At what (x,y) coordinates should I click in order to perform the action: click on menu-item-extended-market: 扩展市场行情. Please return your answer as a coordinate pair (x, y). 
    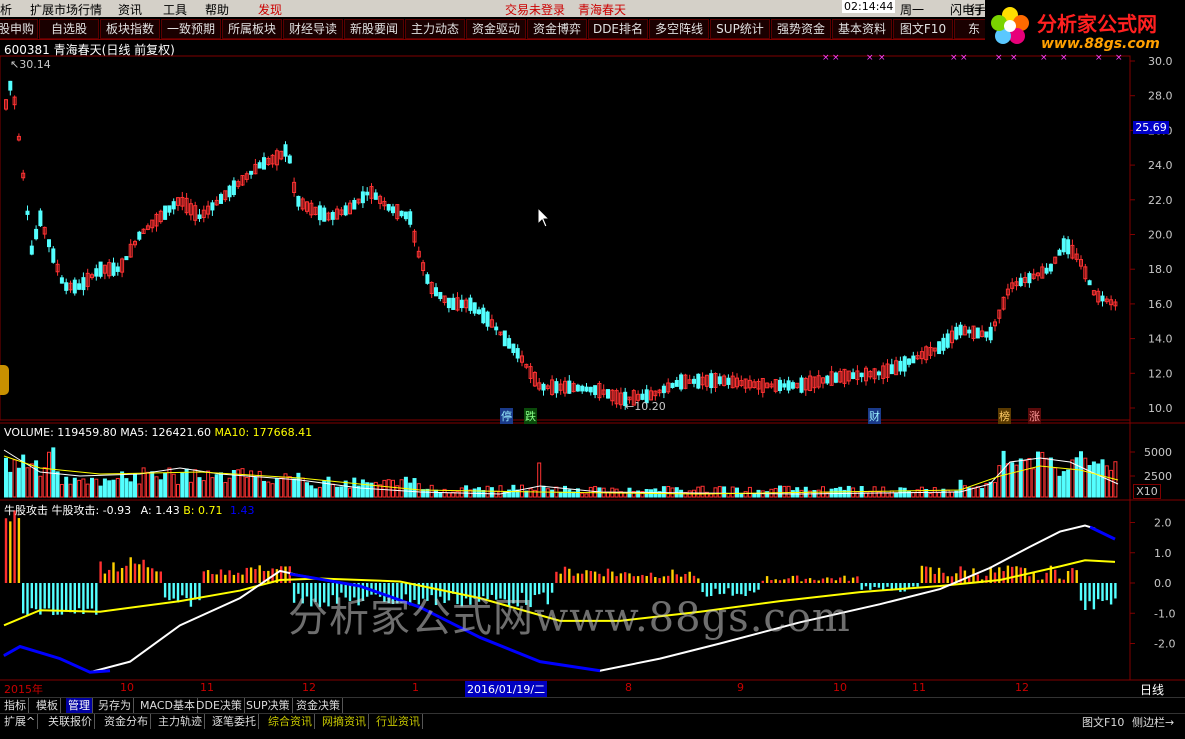
    Looking at the image, I should click on (66, 9).